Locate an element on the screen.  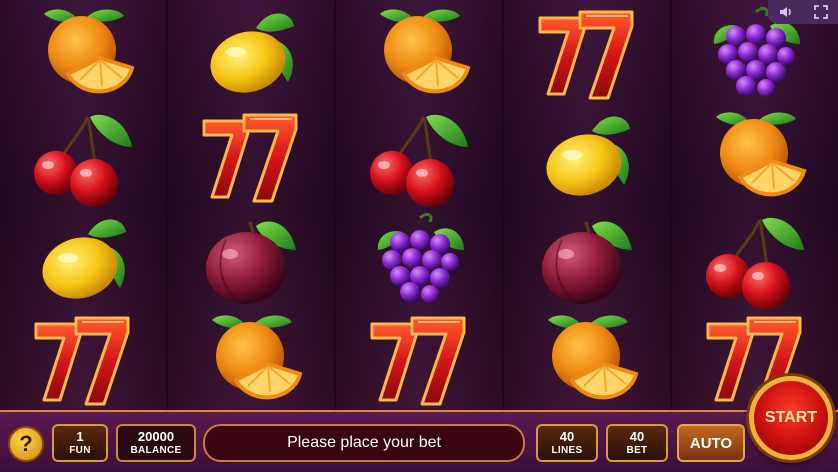
fun-selector: 1 FUN is located at coordinates (80, 443).